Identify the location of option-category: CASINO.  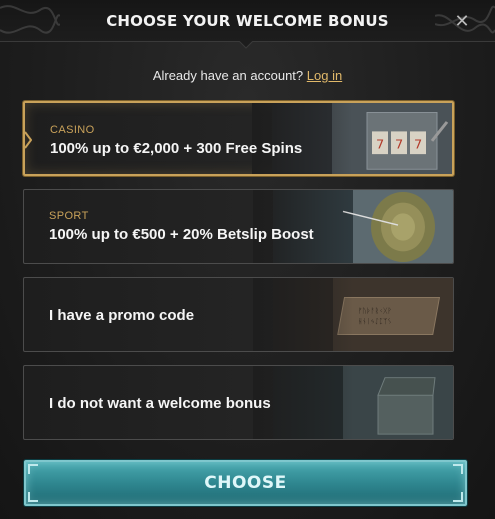
(72, 130).